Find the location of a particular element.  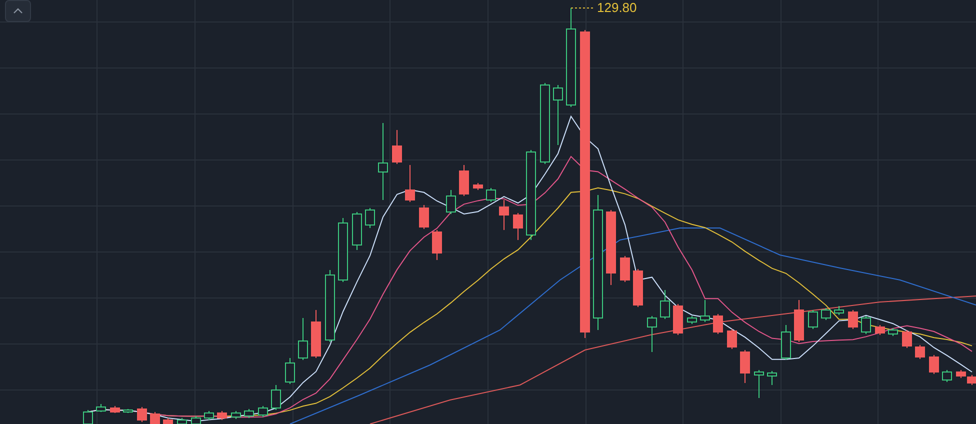

collapse-button is located at coordinates (18, 11).